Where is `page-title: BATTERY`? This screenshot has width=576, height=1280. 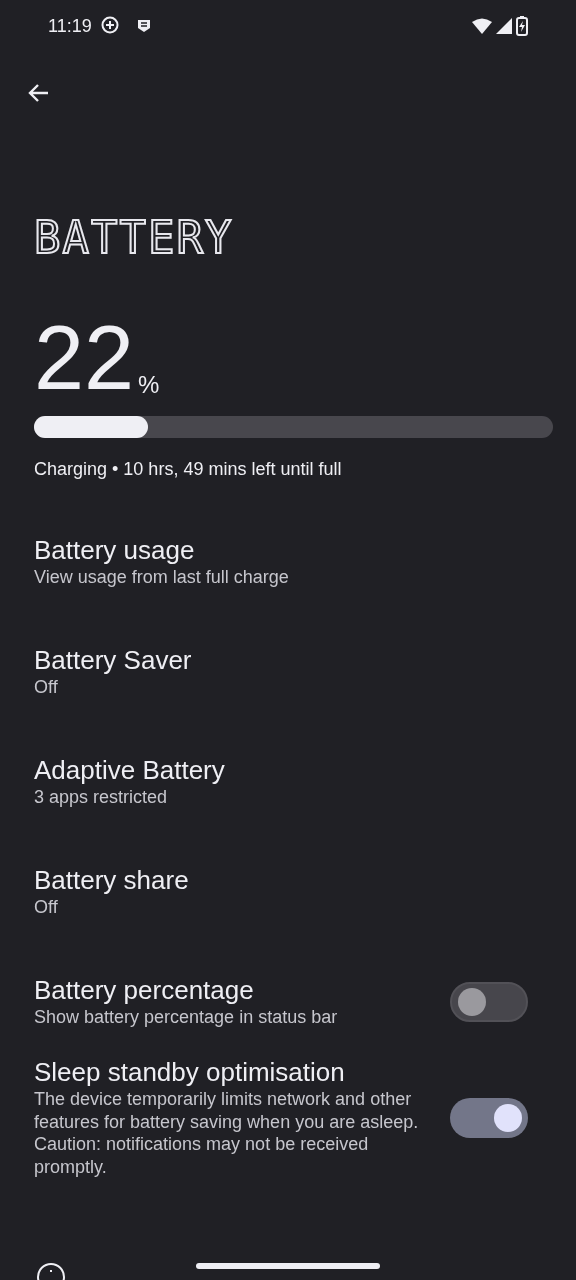 page-title: BATTERY is located at coordinates (134, 238).